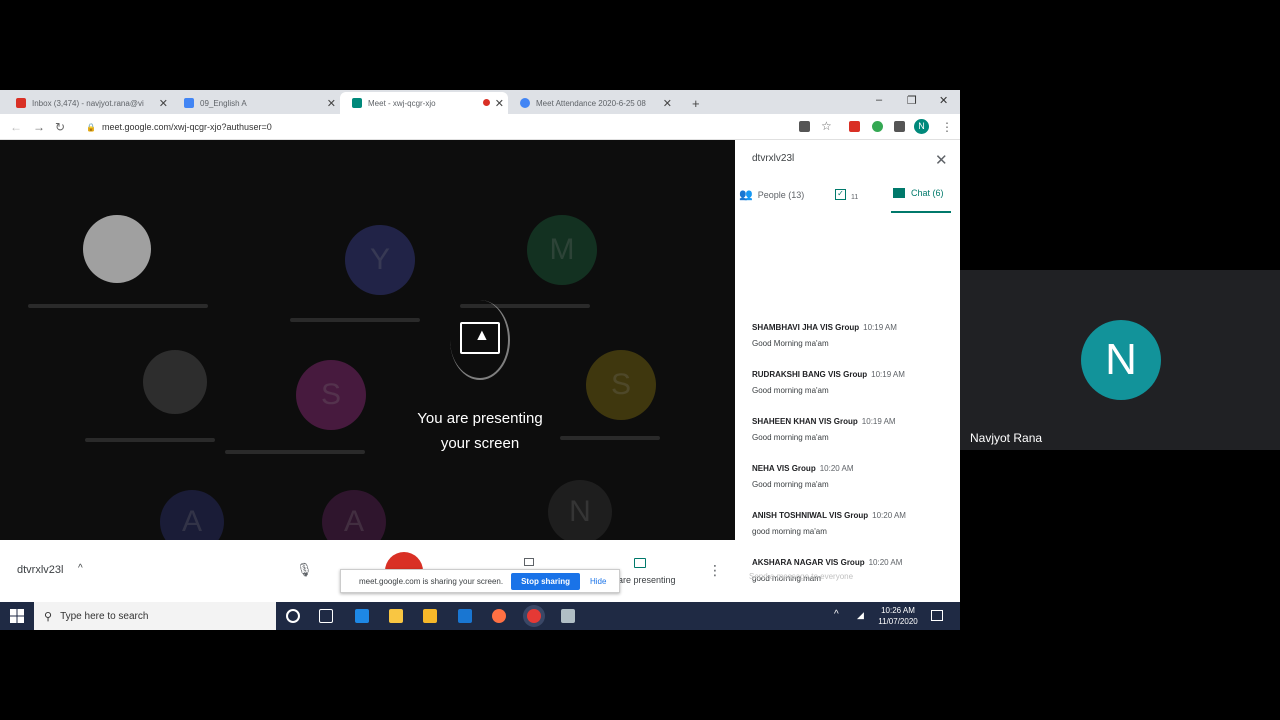 The width and height of the screenshot is (1280, 720). Describe the element at coordinates (80, 568) in the screenshot. I see `chevron-up-icon: ^` at that location.